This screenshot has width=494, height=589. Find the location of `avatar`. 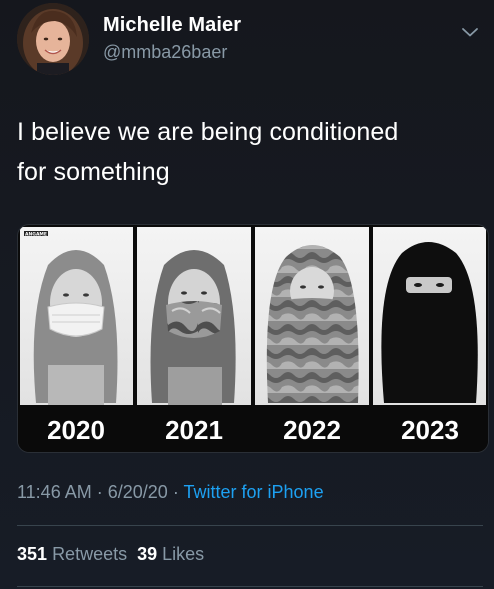

avatar is located at coordinates (53, 39).